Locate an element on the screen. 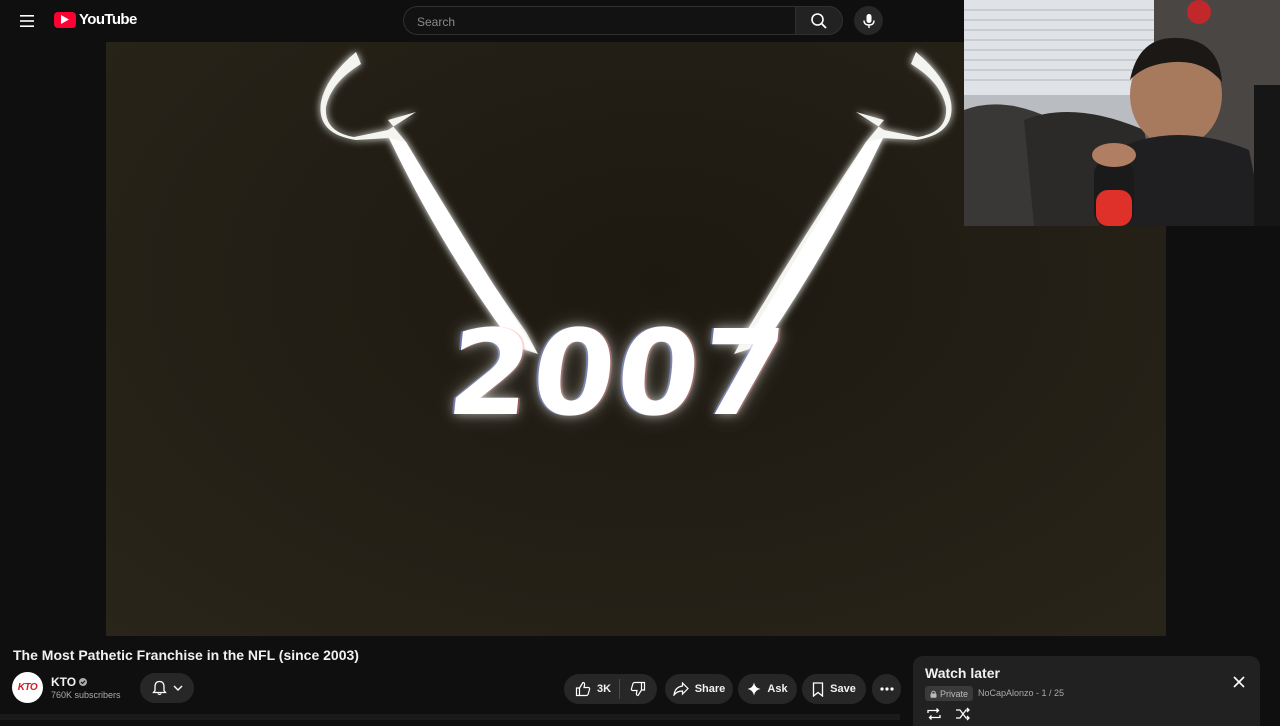  loop-icon is located at coordinates (934, 714).